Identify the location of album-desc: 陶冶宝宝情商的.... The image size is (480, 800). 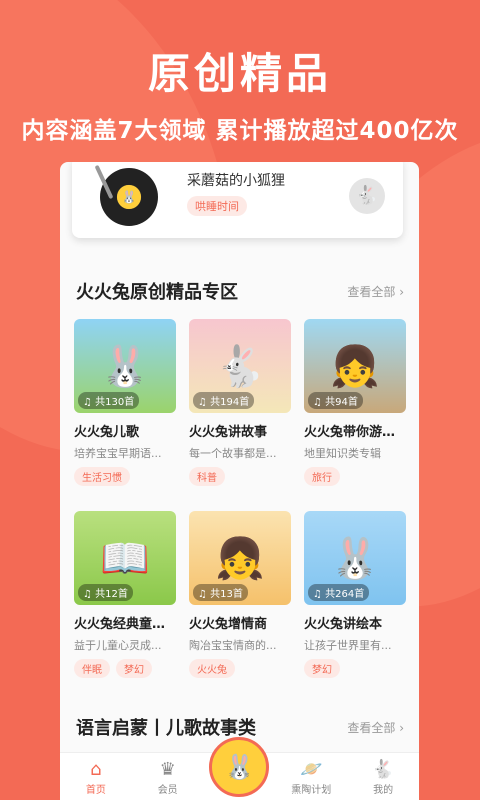
(233, 645).